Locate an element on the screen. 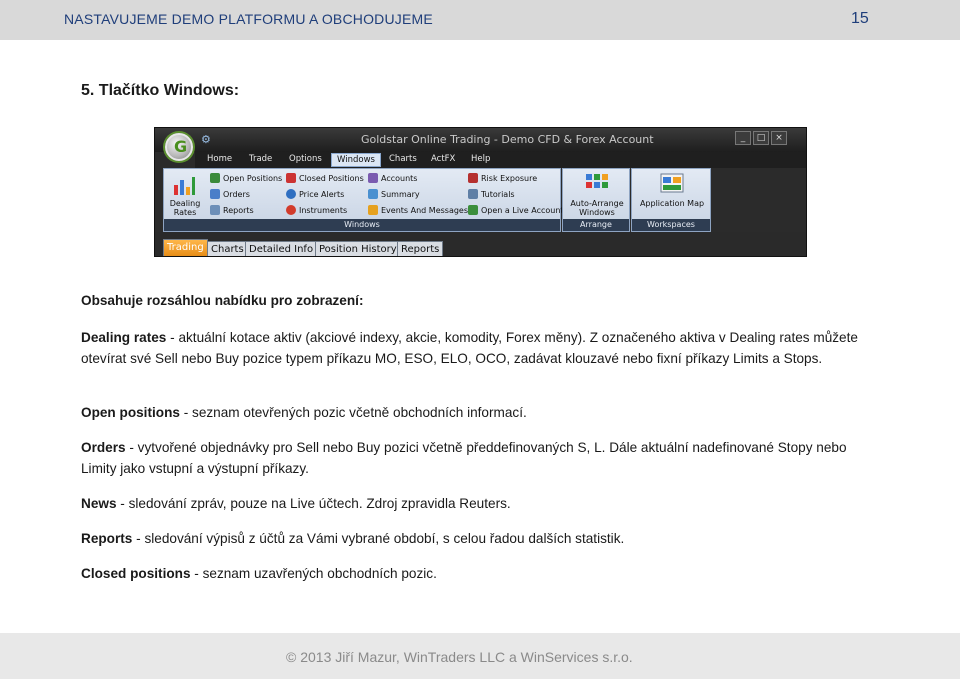  events-and-messages-button: Events And Messages is located at coordinates (418, 210).